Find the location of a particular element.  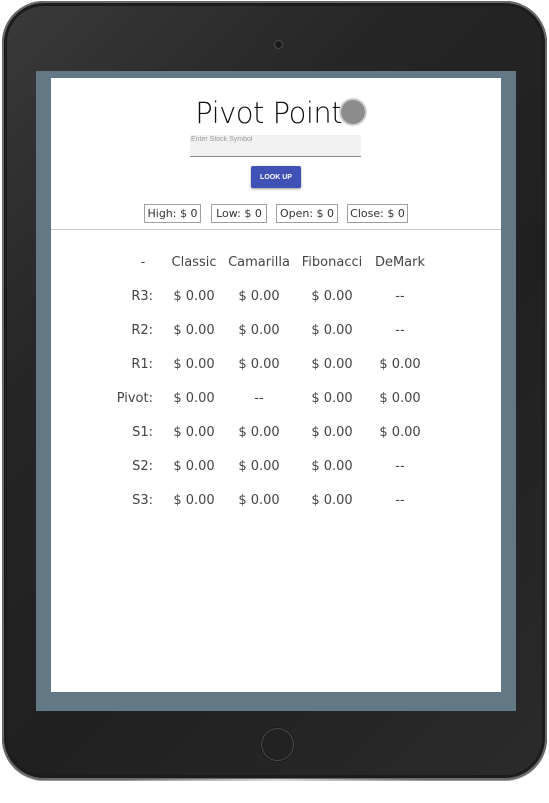

table-header-3: Fibonacci is located at coordinates (332, 262).